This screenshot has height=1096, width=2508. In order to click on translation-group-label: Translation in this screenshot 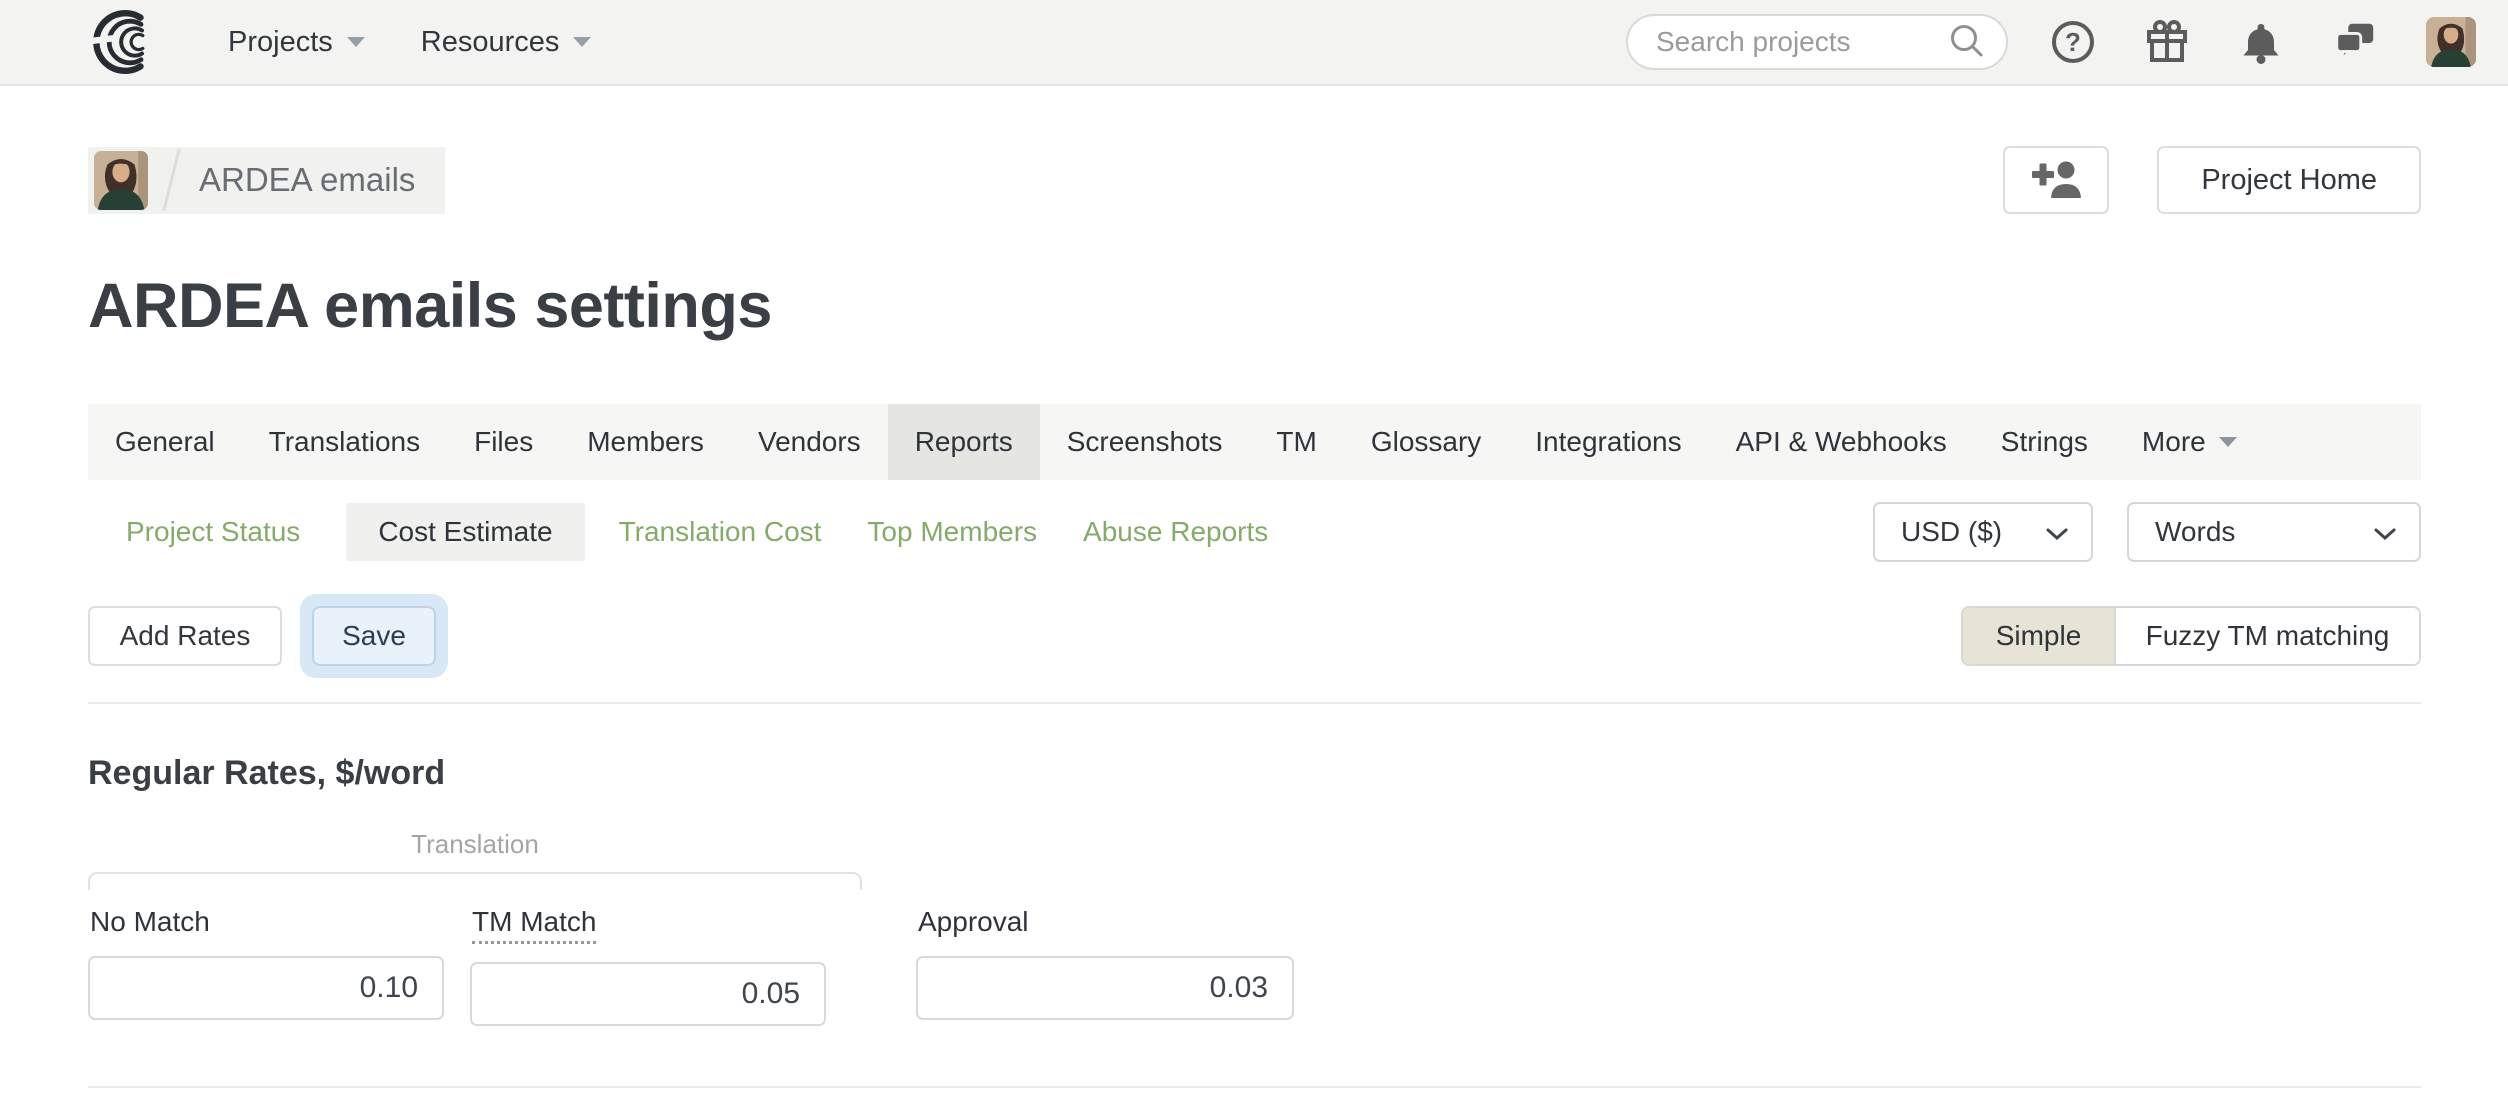, I will do `click(475, 844)`.